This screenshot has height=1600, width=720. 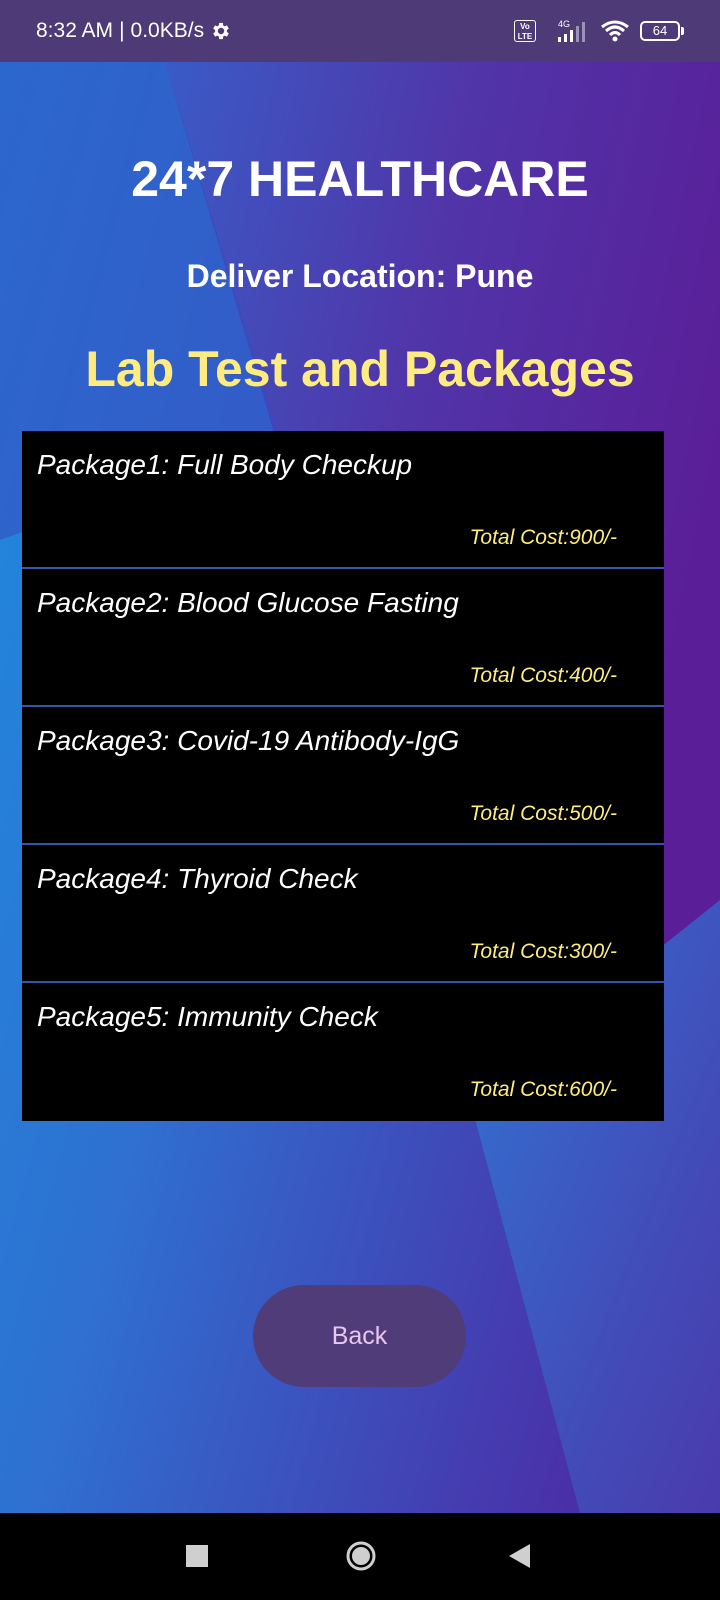 I want to click on package-cost: Total Cost:300/-, so click(x=543, y=951).